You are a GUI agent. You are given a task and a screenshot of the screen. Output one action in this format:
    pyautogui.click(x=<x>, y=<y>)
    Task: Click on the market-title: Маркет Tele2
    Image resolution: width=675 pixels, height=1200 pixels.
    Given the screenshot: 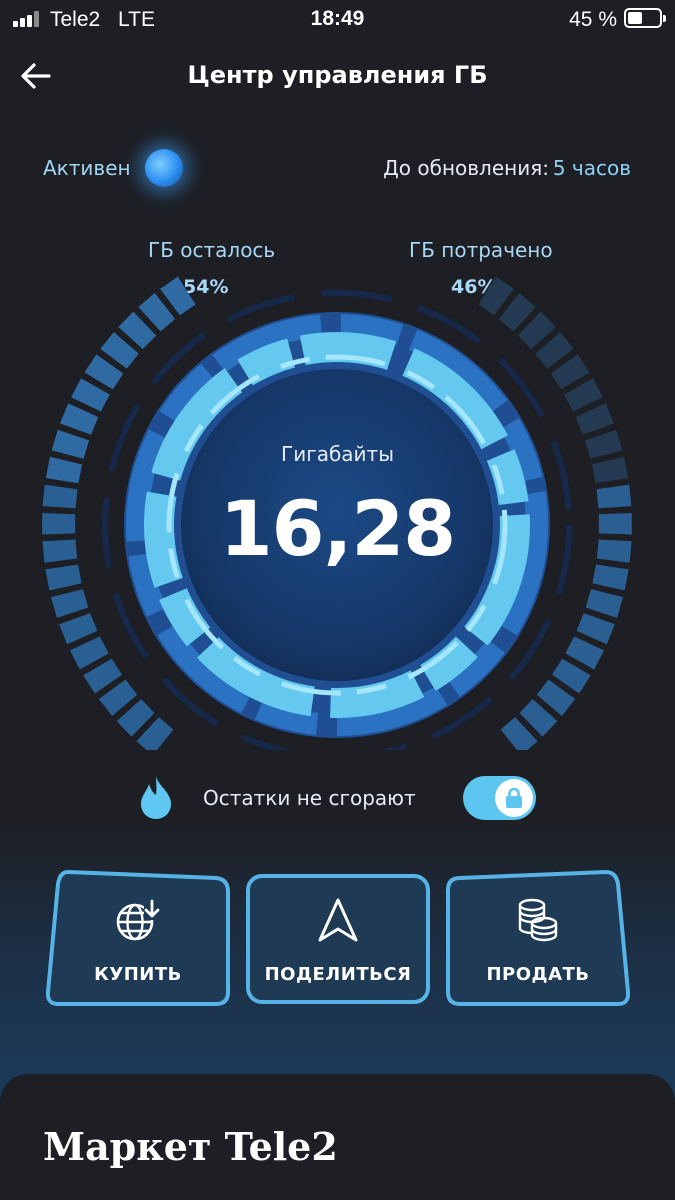 What is the action you would take?
    pyautogui.click(x=190, y=1146)
    